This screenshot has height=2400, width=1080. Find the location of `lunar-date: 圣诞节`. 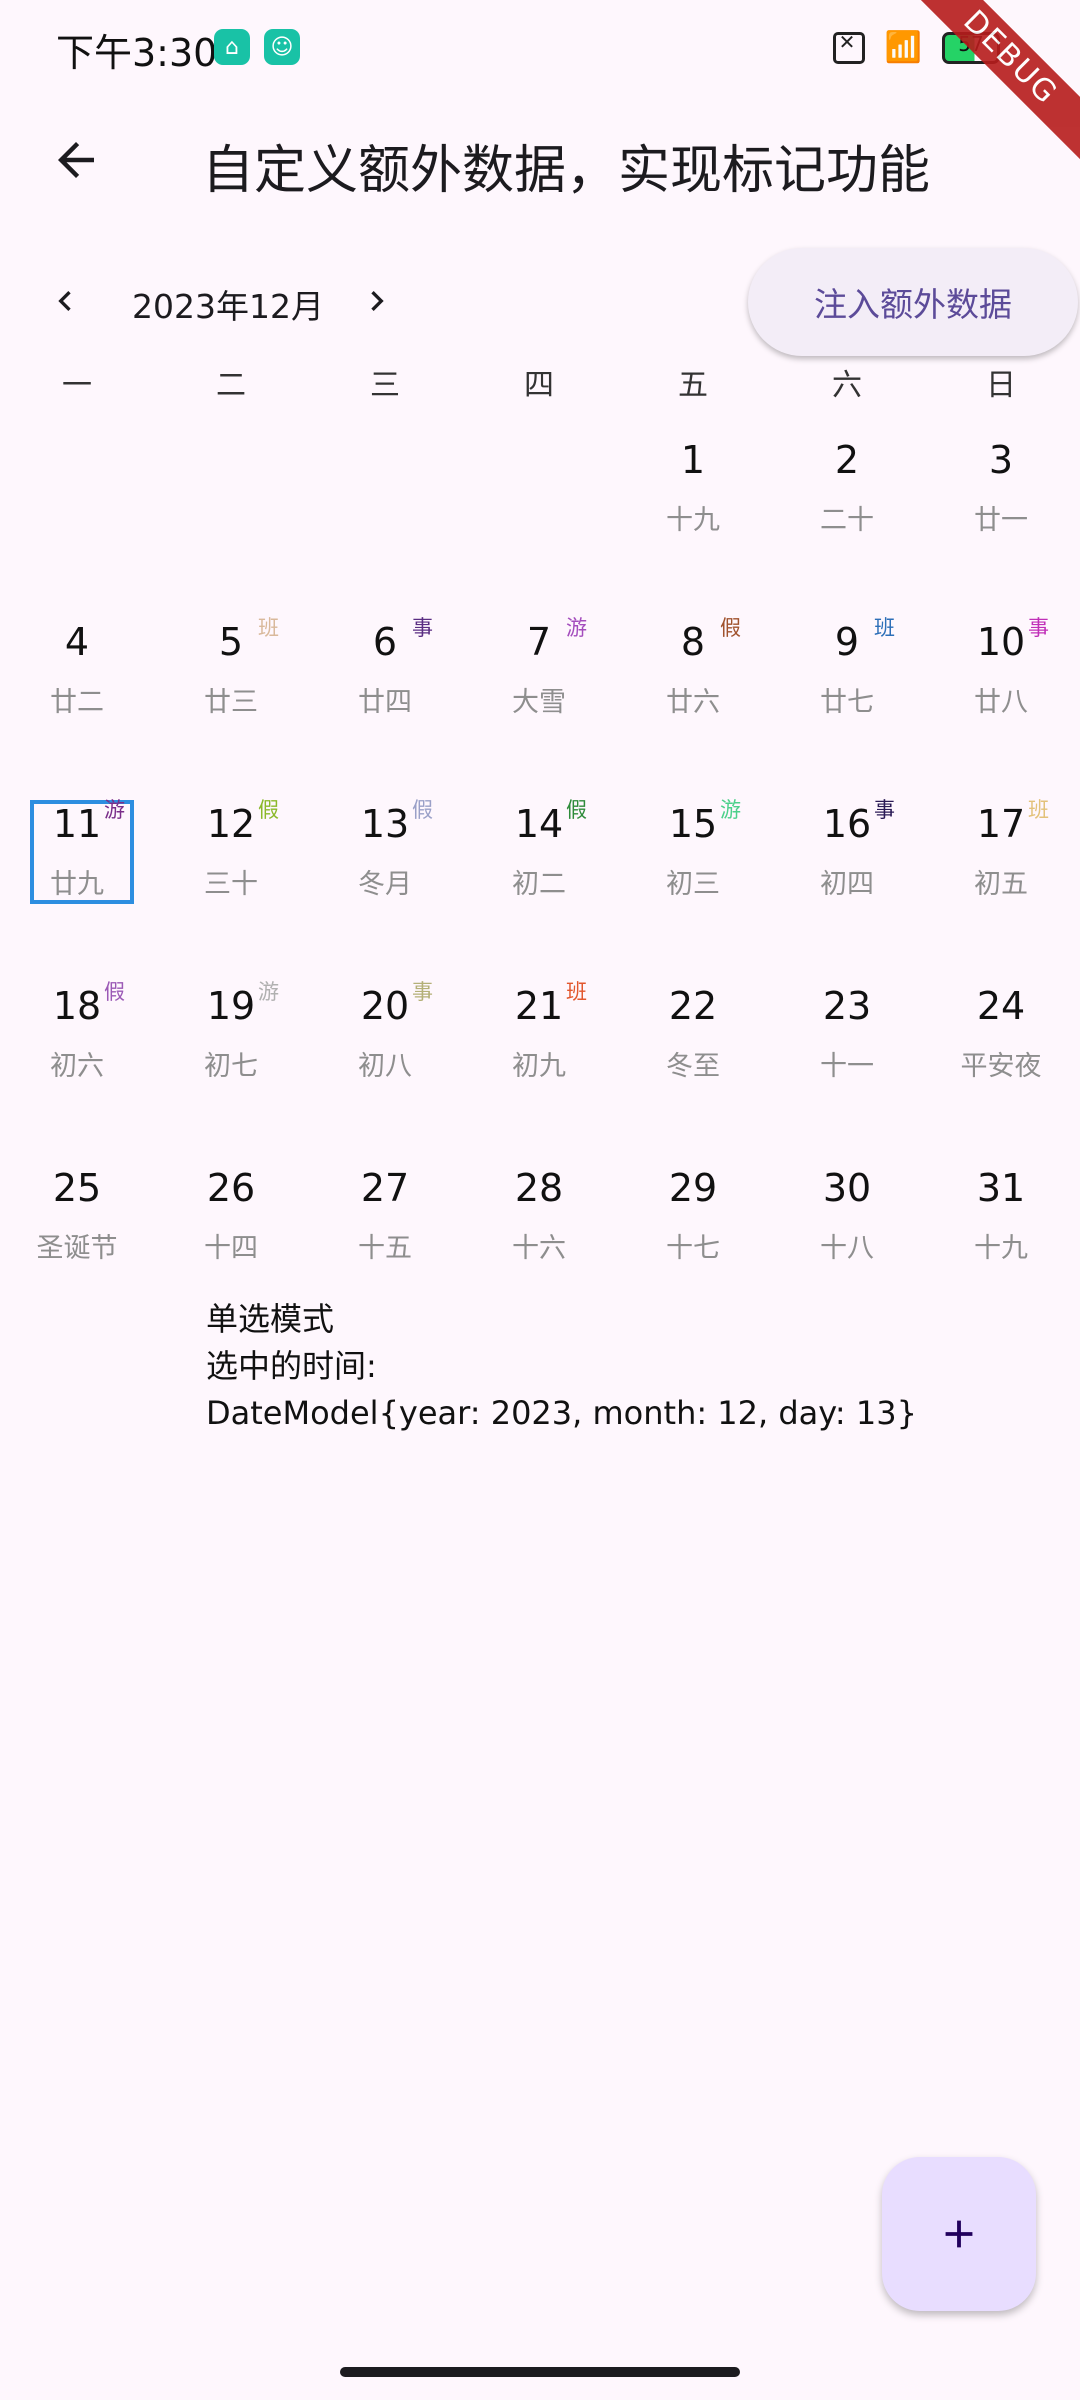

lunar-date: 圣诞节 is located at coordinates (77, 1248).